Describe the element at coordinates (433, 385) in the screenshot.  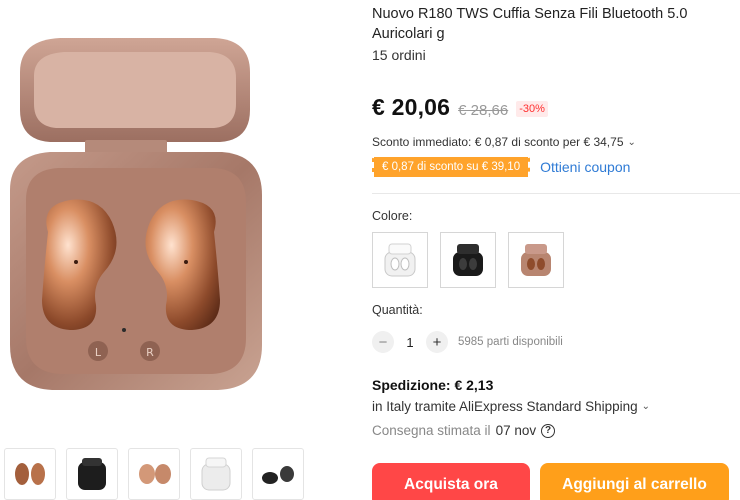
I see `shipping-cost: Spedizione: € 2,13` at that location.